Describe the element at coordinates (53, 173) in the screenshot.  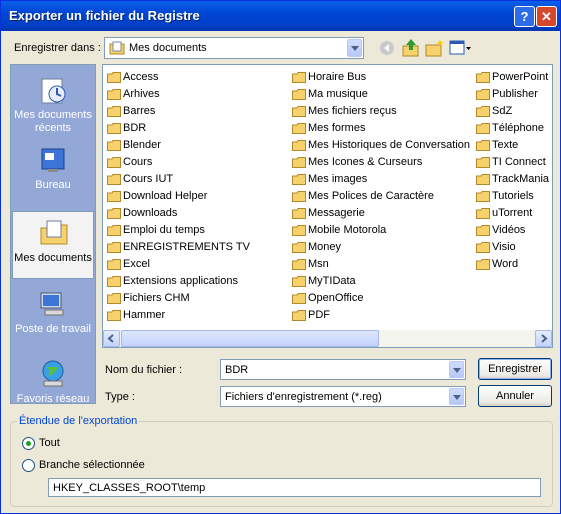
I see `place-desktop: Bureau` at that location.